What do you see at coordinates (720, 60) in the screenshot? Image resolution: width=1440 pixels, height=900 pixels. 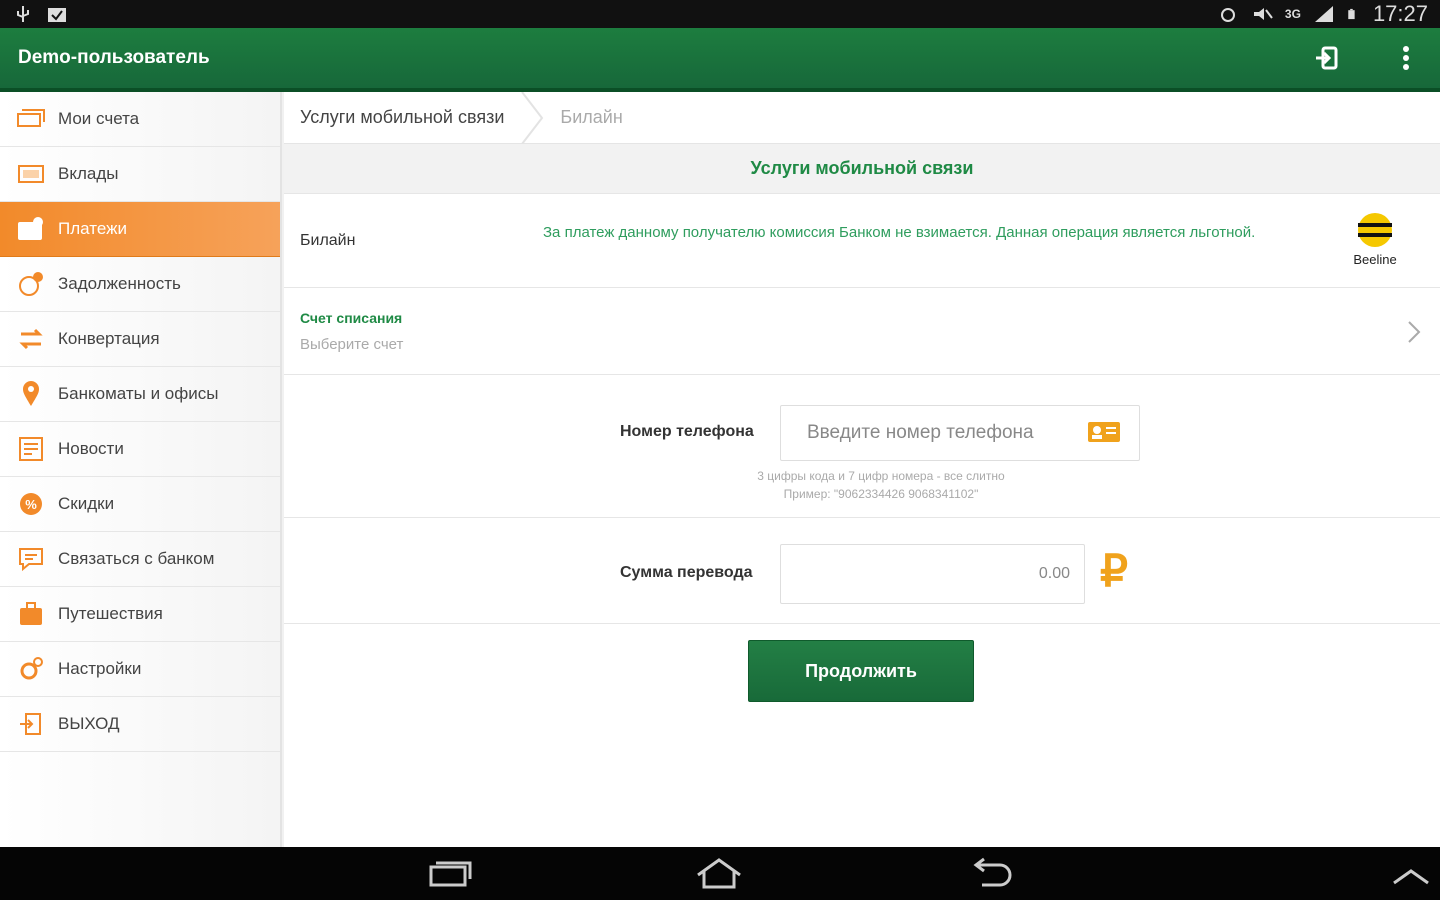 I see `app-bar: Demo-пользователь` at bounding box center [720, 60].